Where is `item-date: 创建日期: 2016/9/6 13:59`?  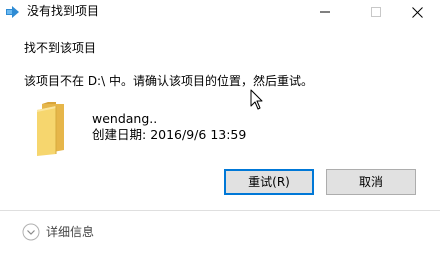
item-date: 创建日期: 2016/9/6 13:59 is located at coordinates (169, 135).